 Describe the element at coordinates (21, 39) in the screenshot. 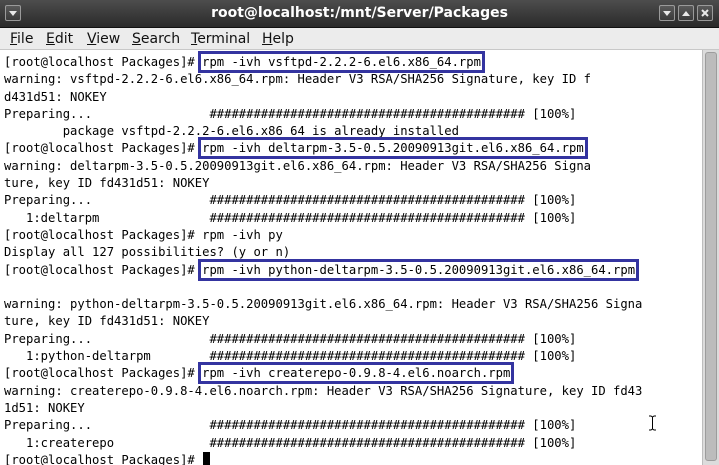

I see `menu-file: File` at that location.